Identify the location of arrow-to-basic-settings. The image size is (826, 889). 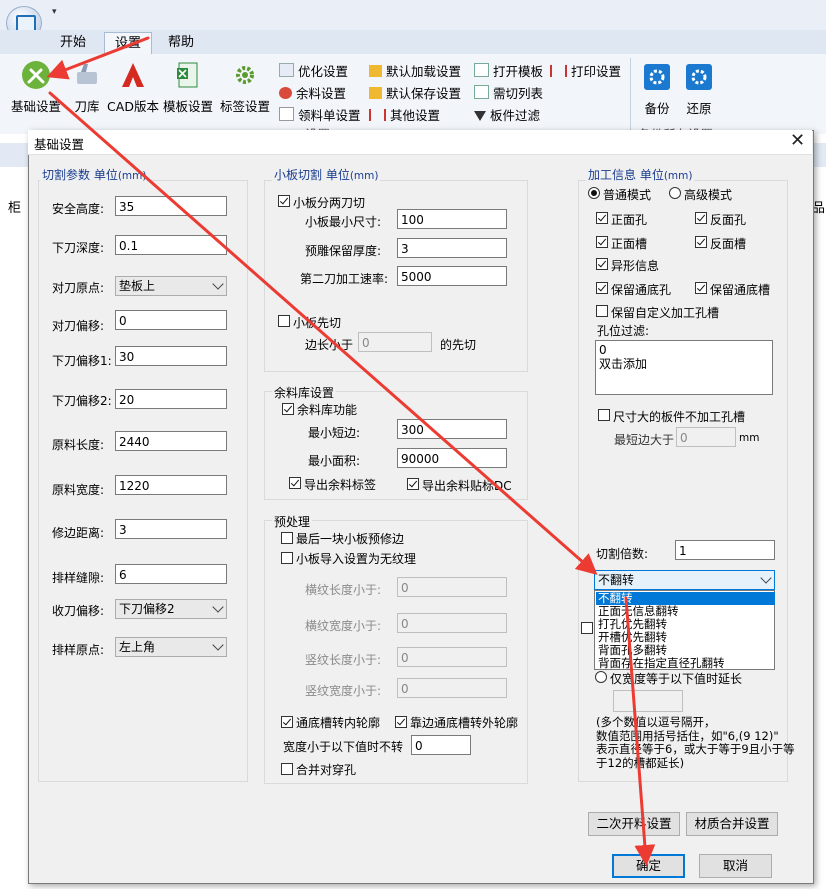
(98, 58).